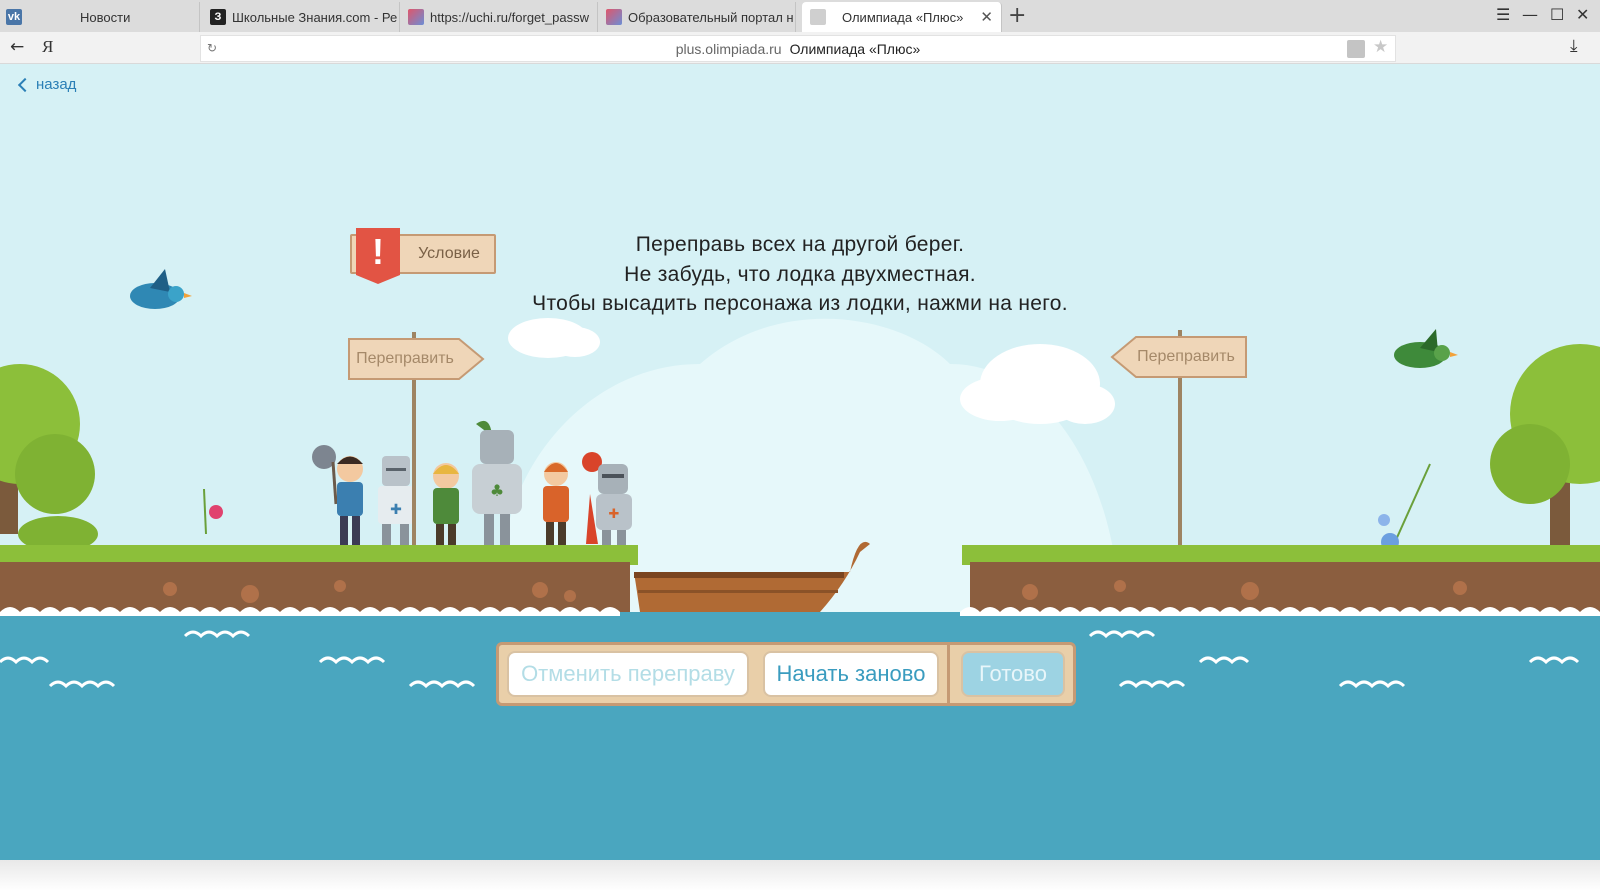 This screenshot has width=1600, height=891. What do you see at coordinates (948, 674) in the screenshot?
I see `action-bar-divider` at bounding box center [948, 674].